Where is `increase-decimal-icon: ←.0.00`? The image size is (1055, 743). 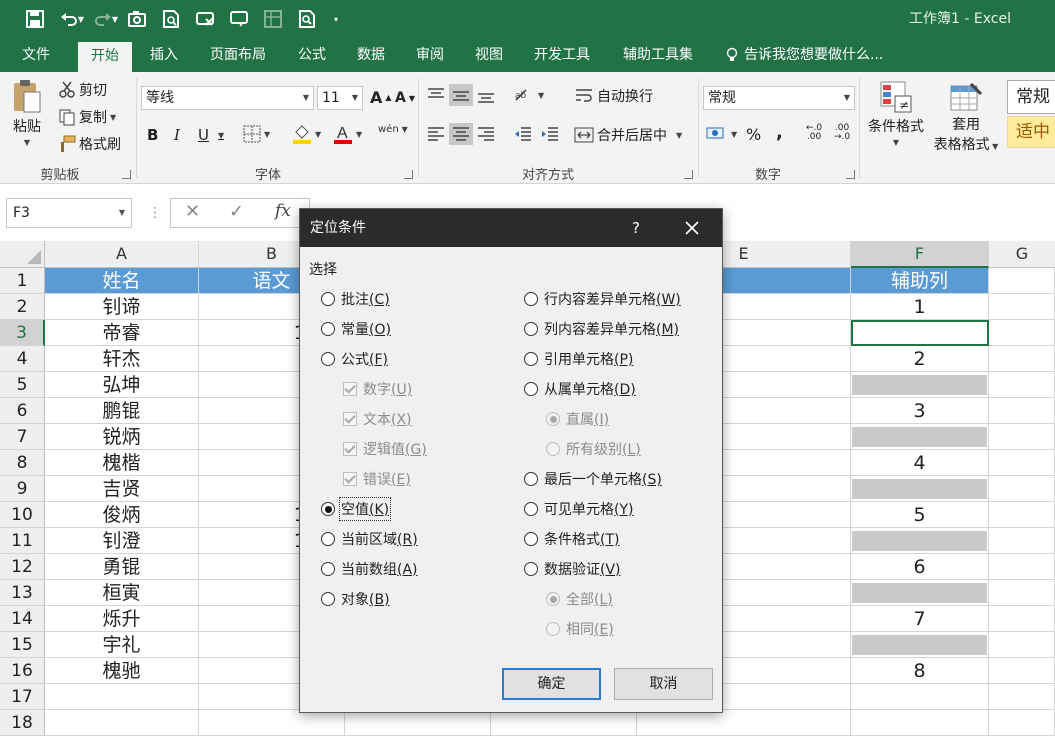 increase-decimal-icon: ←.0.00 is located at coordinates (814, 133).